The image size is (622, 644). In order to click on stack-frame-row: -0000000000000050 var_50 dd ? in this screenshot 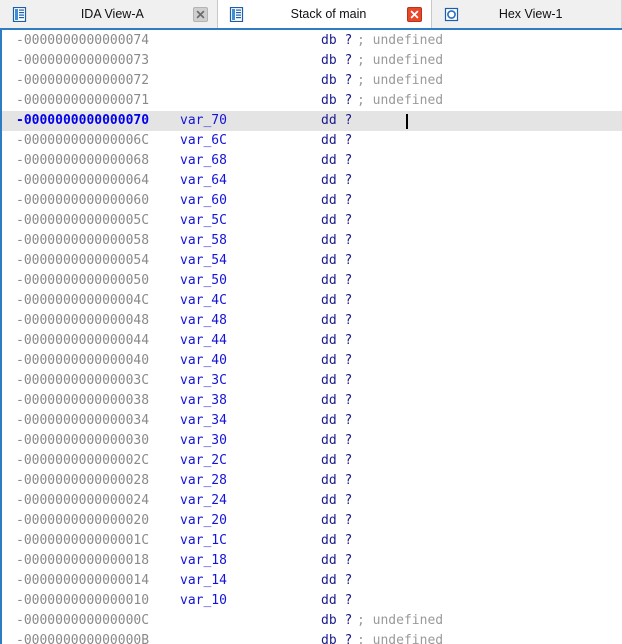, I will do `click(312, 281)`.